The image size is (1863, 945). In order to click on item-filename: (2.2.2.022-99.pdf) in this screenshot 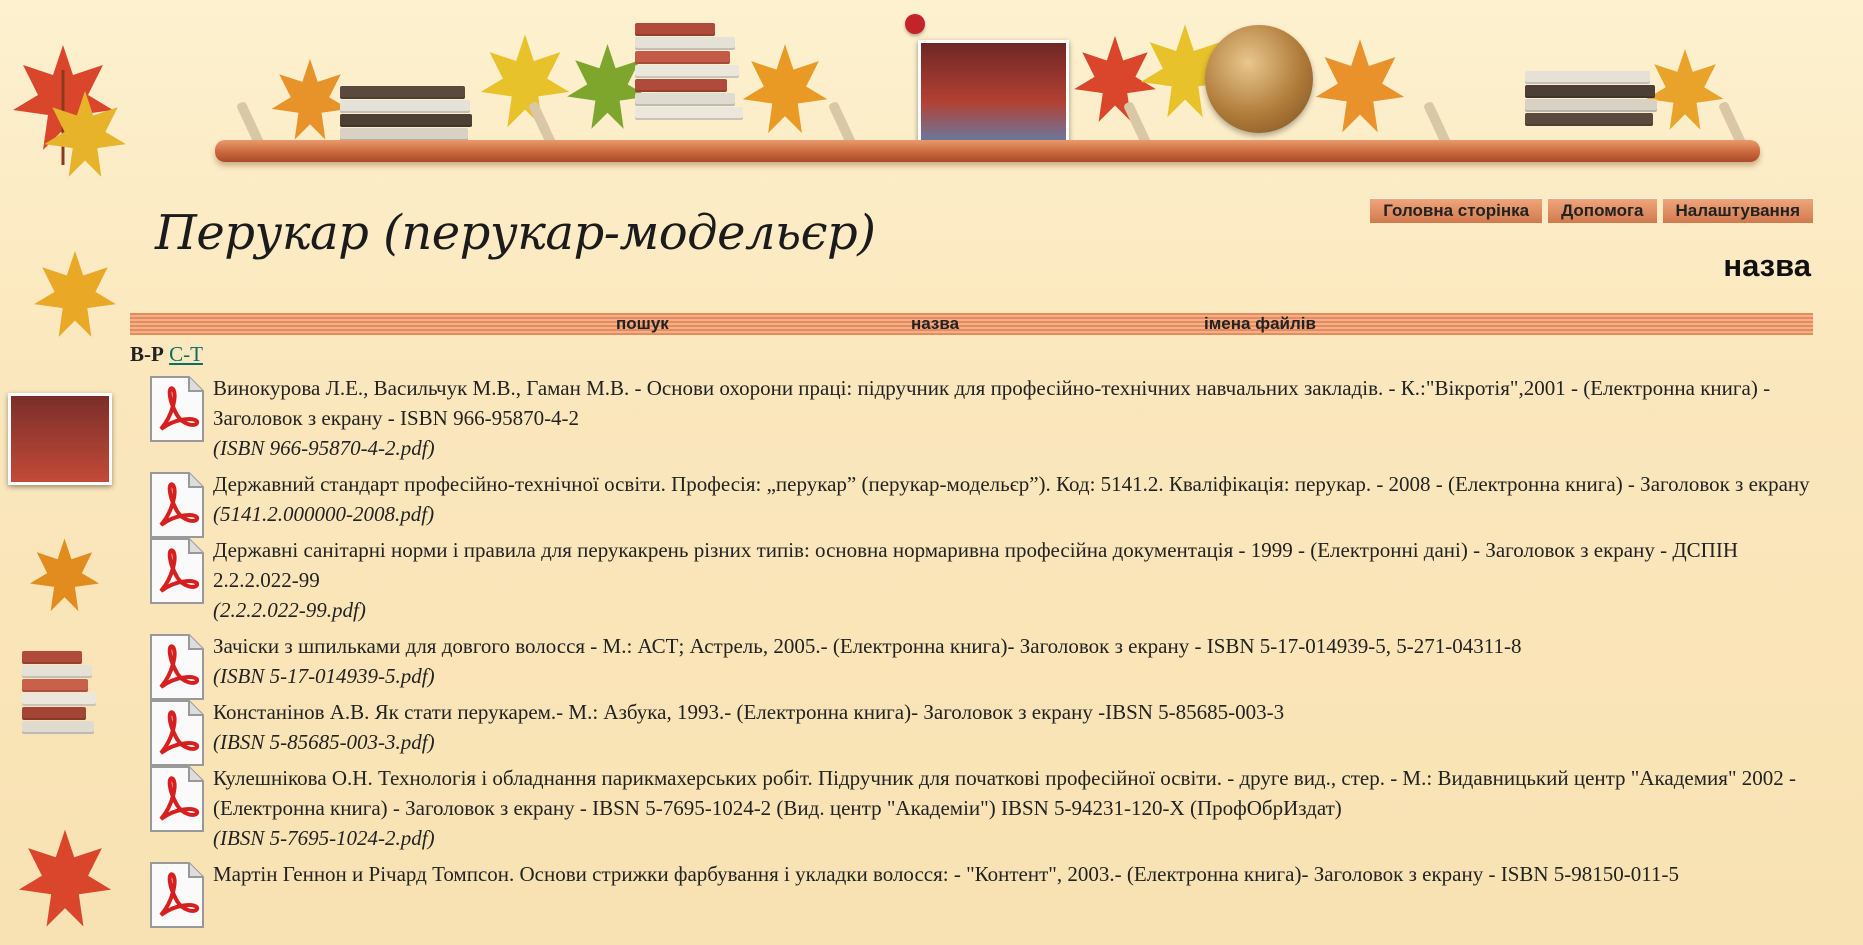, I will do `click(289, 610)`.